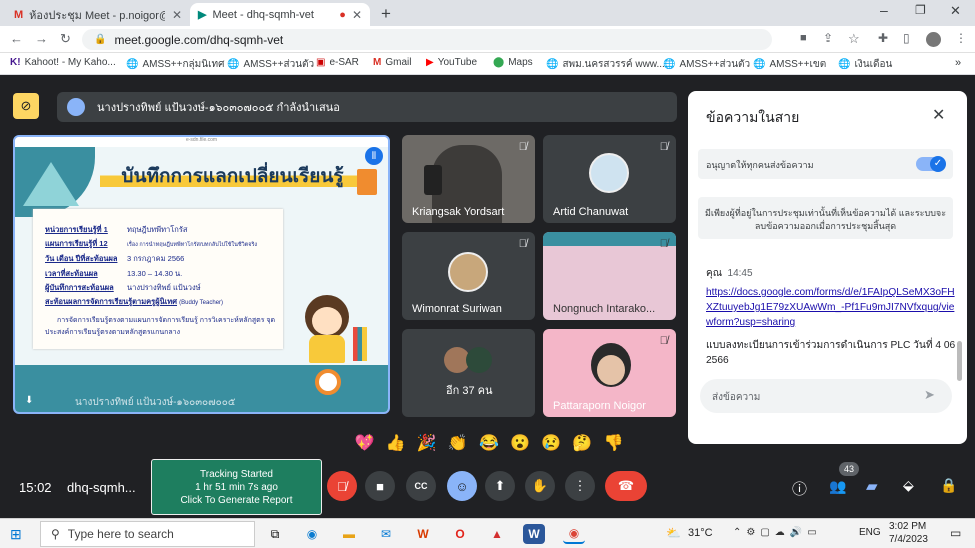  I want to click on reaction-clap-icon: 👏, so click(457, 443).